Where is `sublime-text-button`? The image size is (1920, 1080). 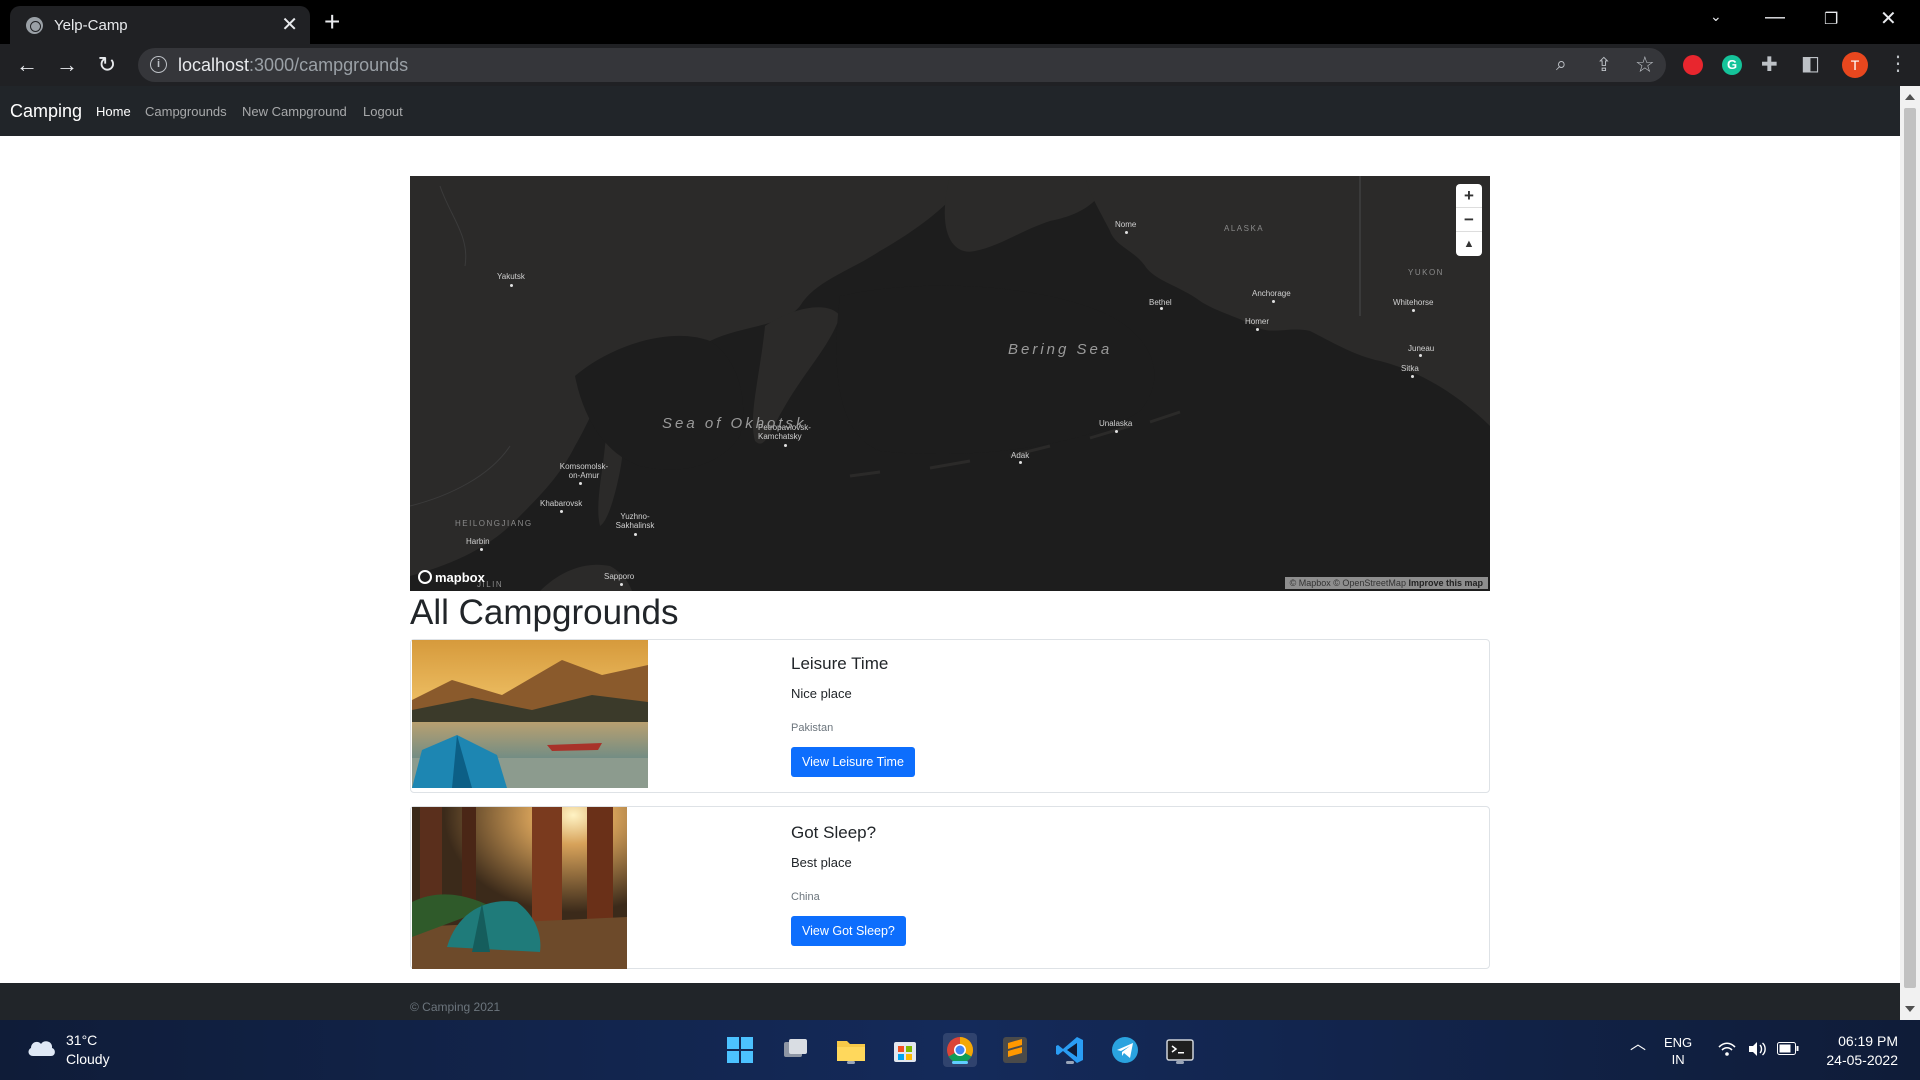 sublime-text-button is located at coordinates (1015, 1050).